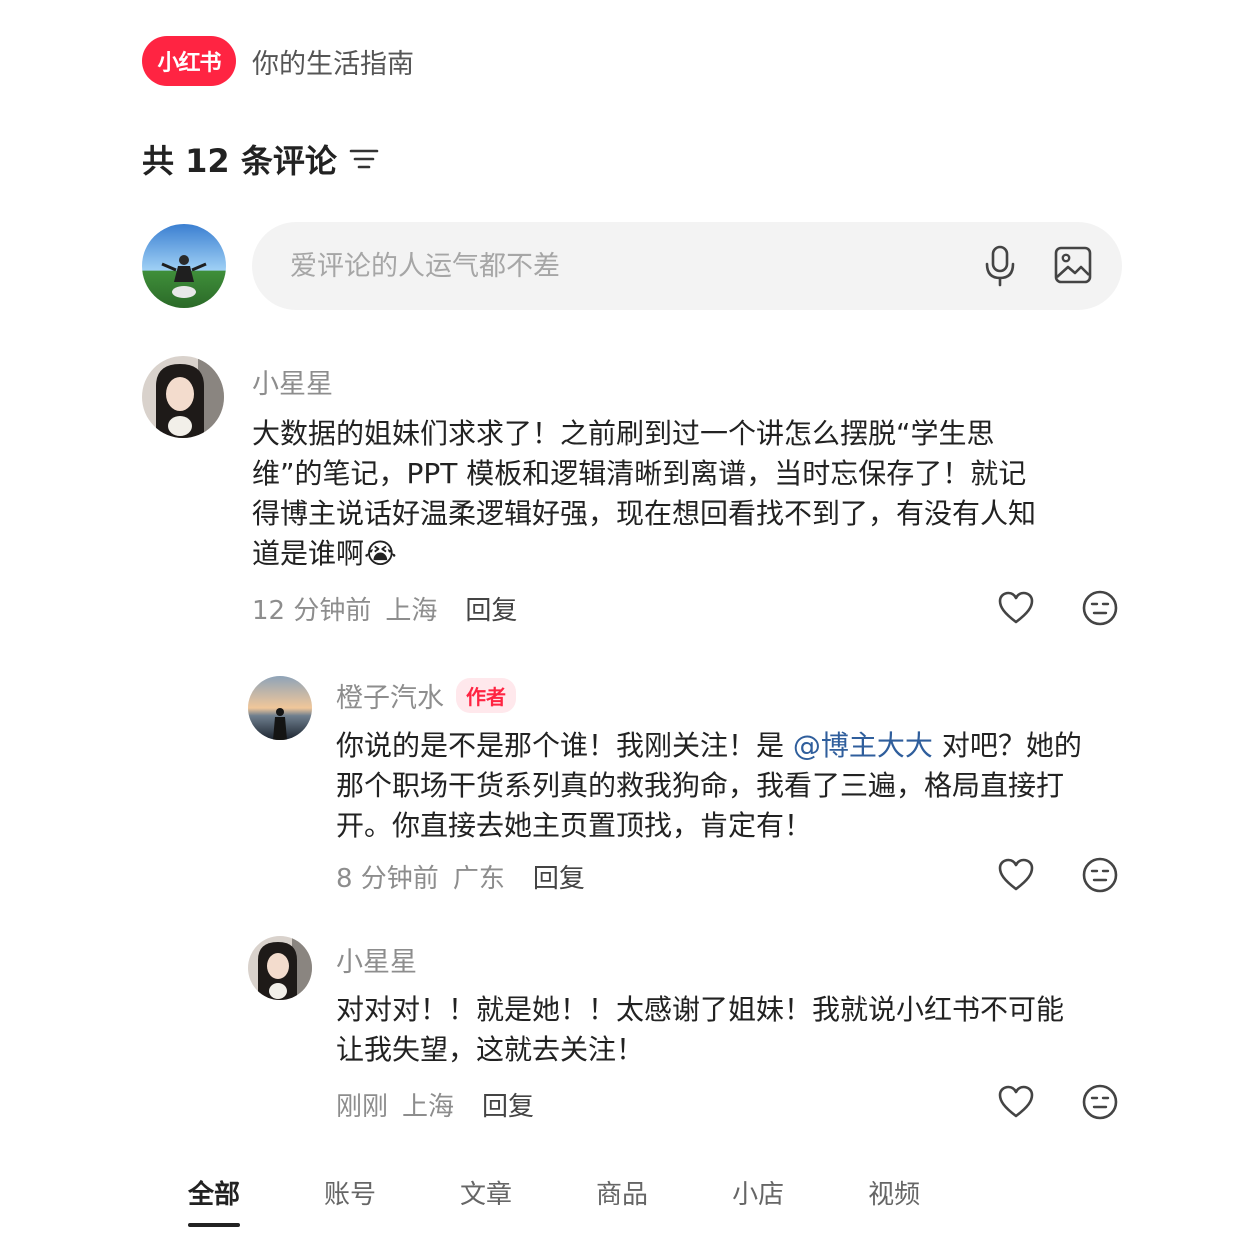  I want to click on tab-all: 全部, so click(214, 1200).